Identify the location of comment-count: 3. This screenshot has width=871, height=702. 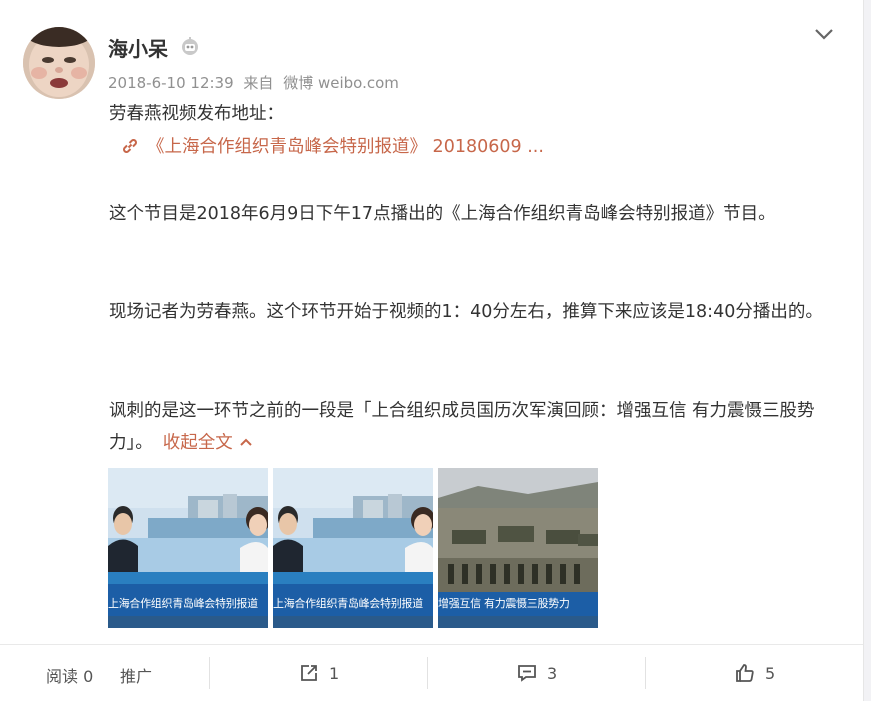
(552, 673).